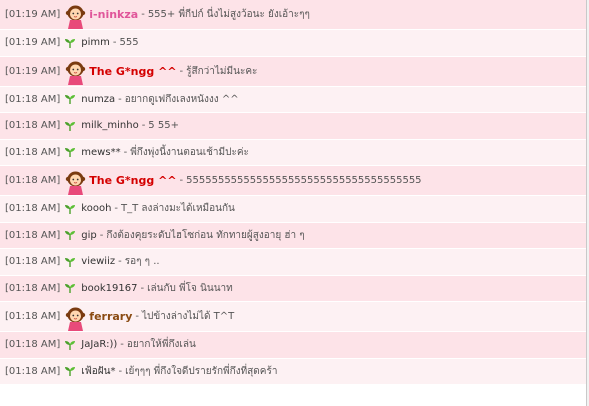  I want to click on chat-message-row: [01:18 AM] ferrary - ไปข้างล่างไม่ได้ T^T, so click(293, 317).